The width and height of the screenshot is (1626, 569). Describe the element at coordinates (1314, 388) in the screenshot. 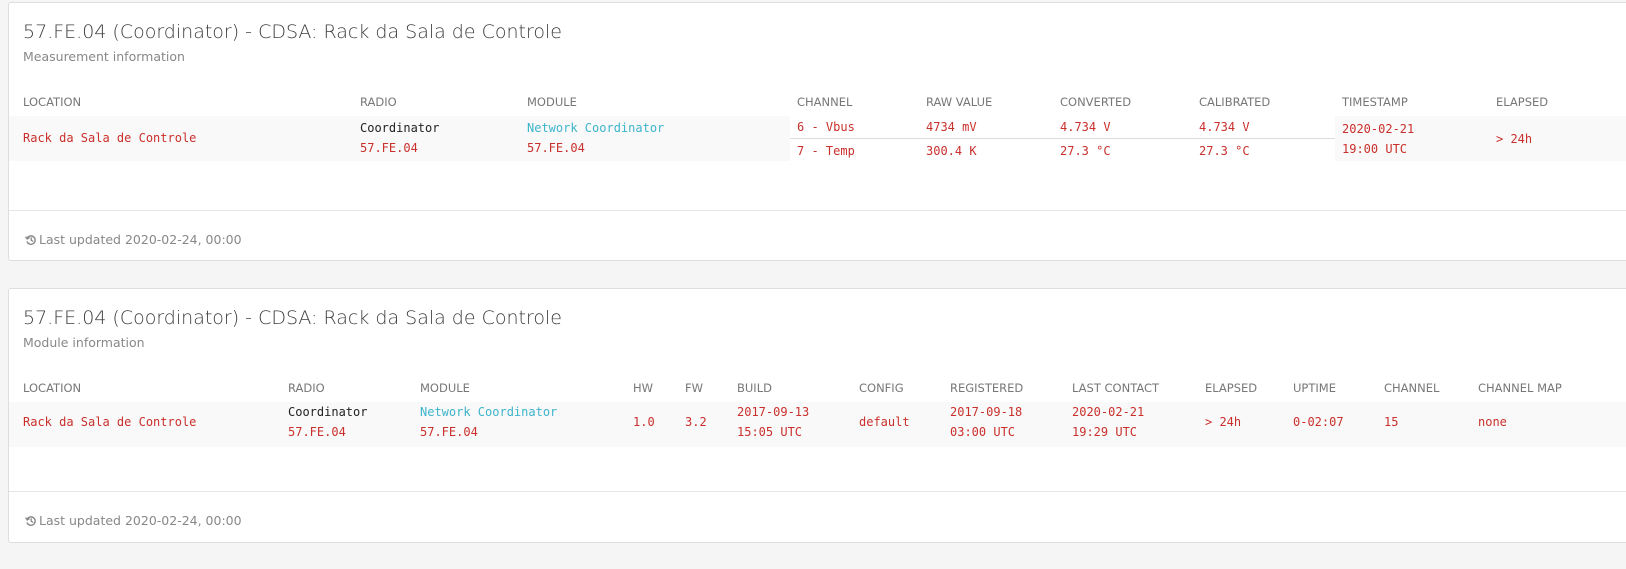

I see `header-uptime: UPTIME` at that location.